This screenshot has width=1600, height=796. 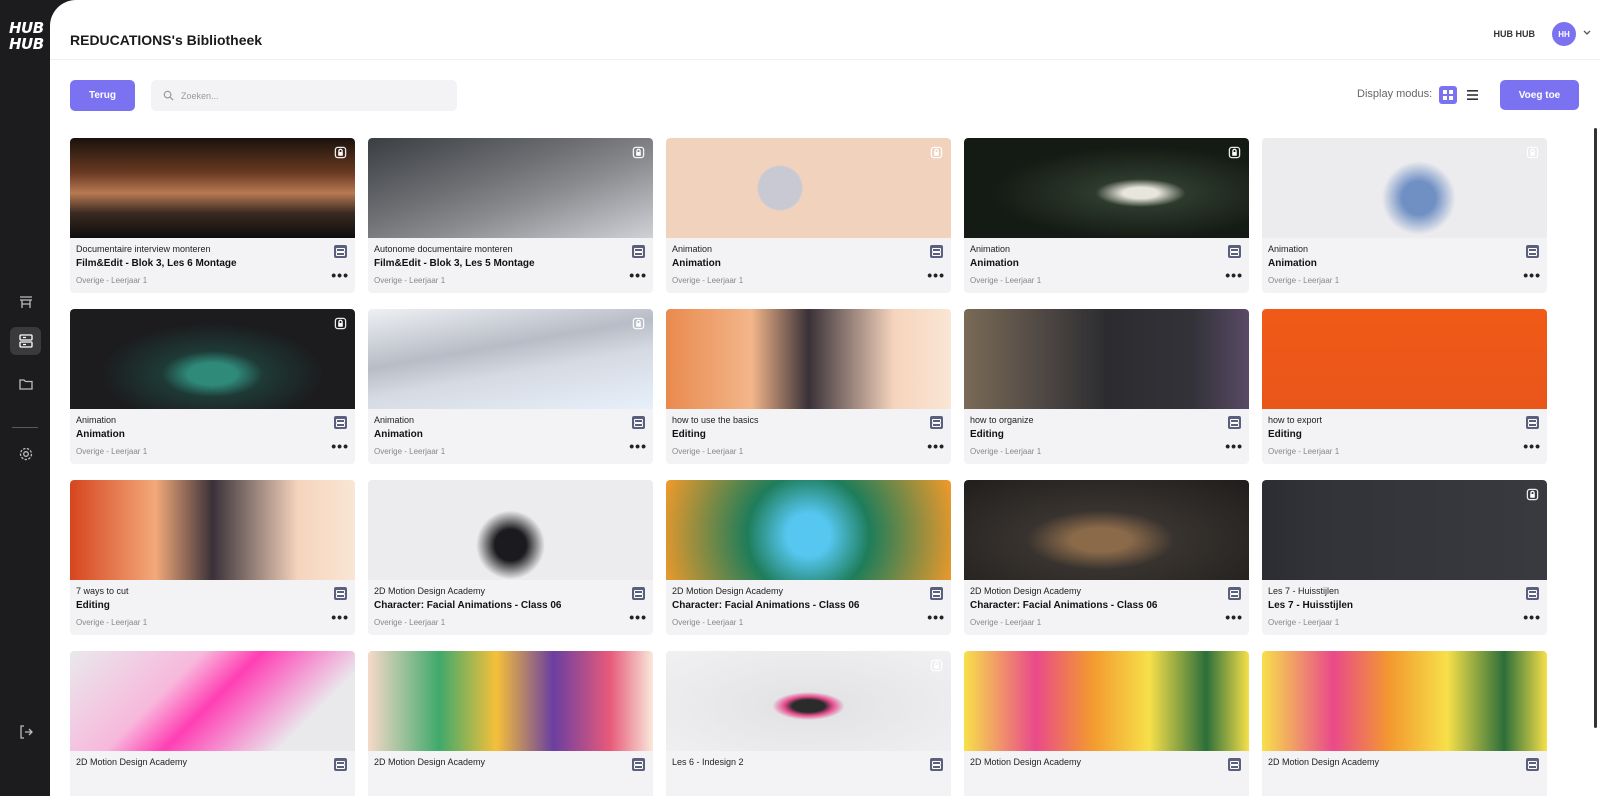 I want to click on library-card: Les 6 - Indesign 2, so click(x=808, y=723).